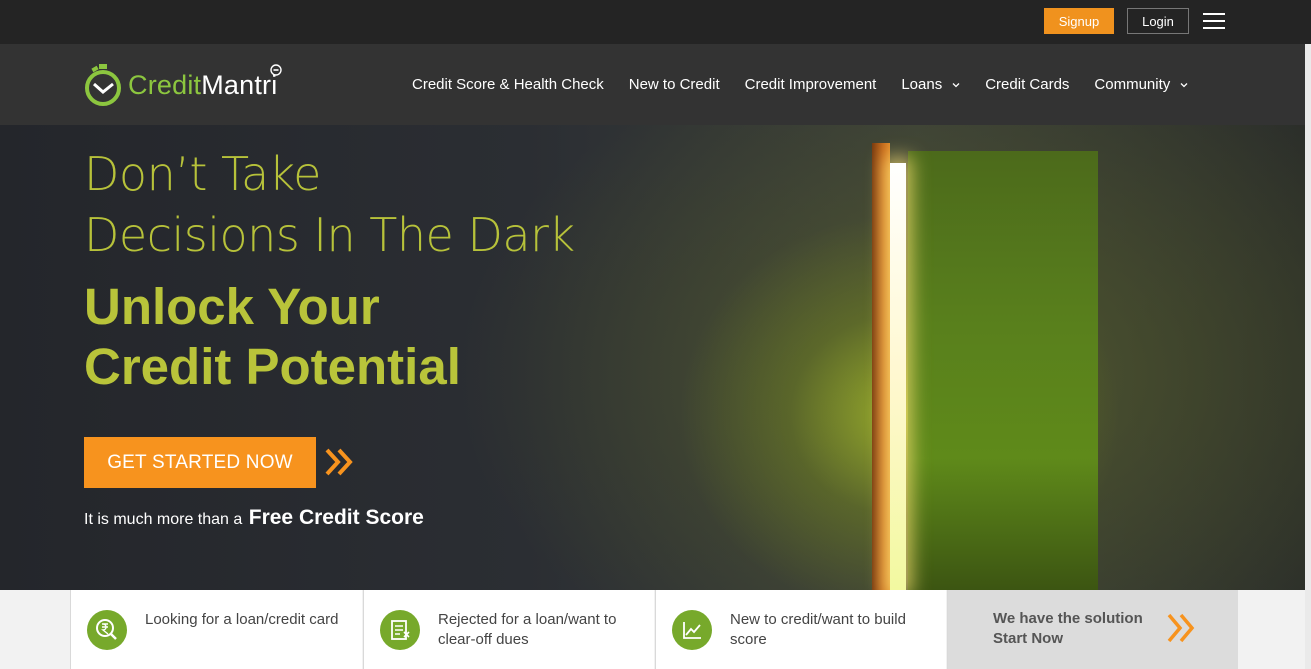 This screenshot has height=669, width=1311. Describe the element at coordinates (400, 630) in the screenshot. I see `document-icon` at that location.